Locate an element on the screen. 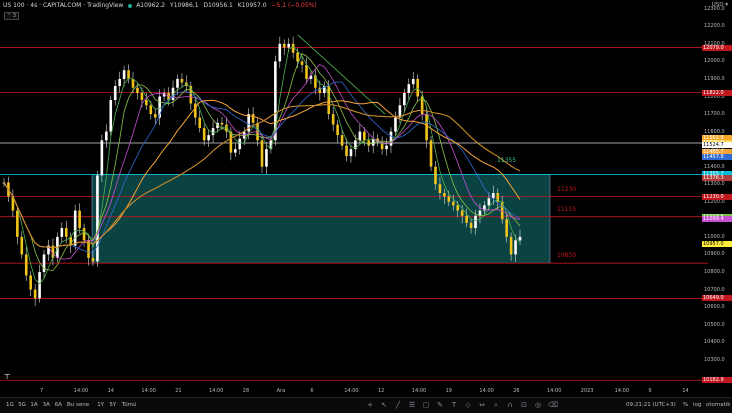  time-tick-label: 14 is located at coordinates (110, 391).